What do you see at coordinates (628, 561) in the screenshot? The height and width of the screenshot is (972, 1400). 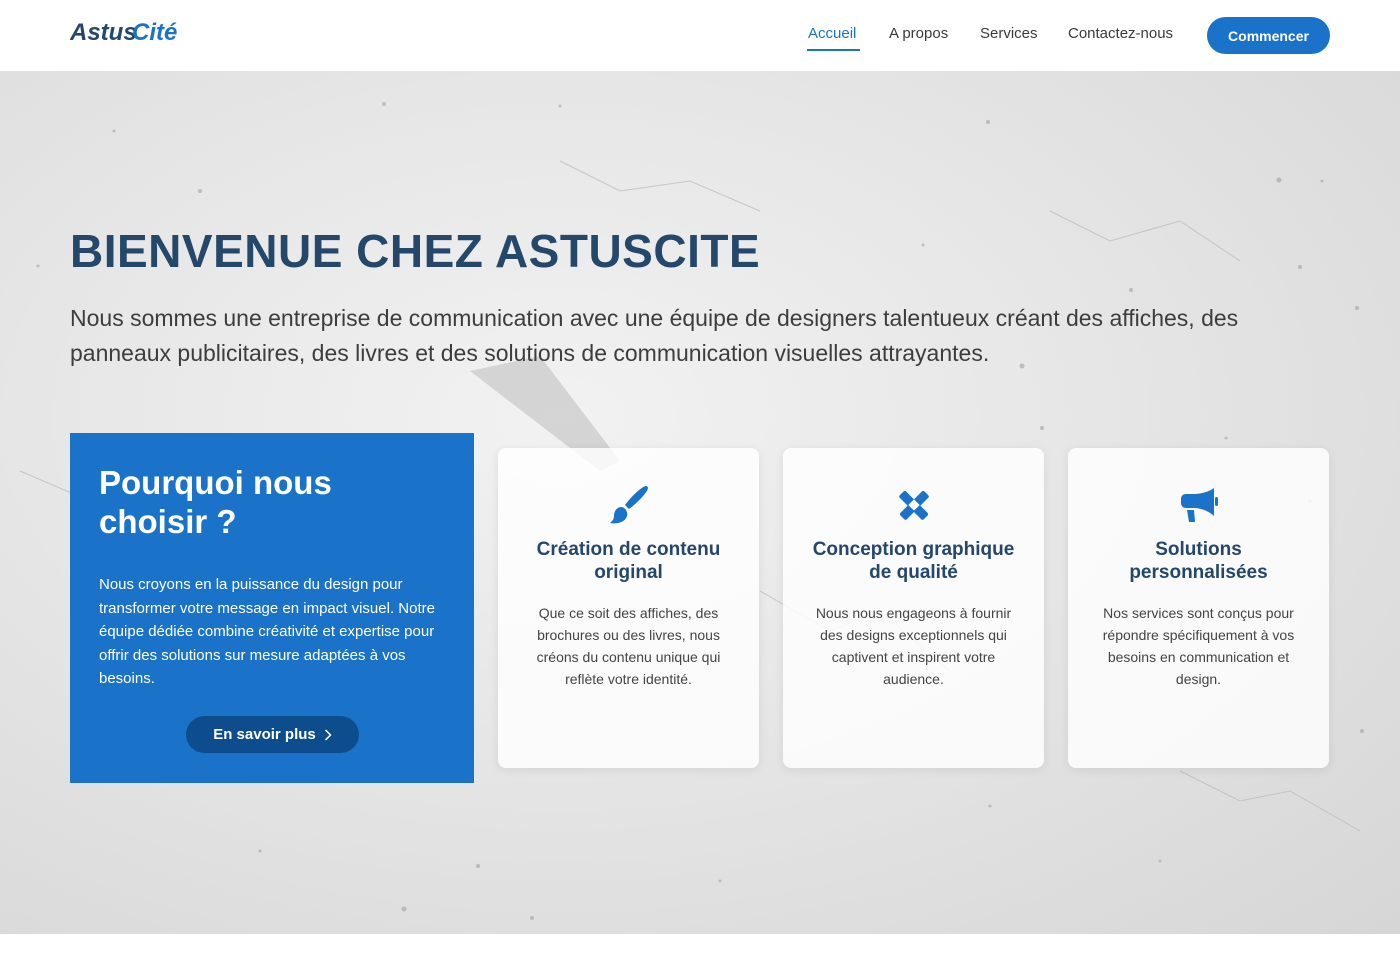 I see `card-title: Création de contenu original` at bounding box center [628, 561].